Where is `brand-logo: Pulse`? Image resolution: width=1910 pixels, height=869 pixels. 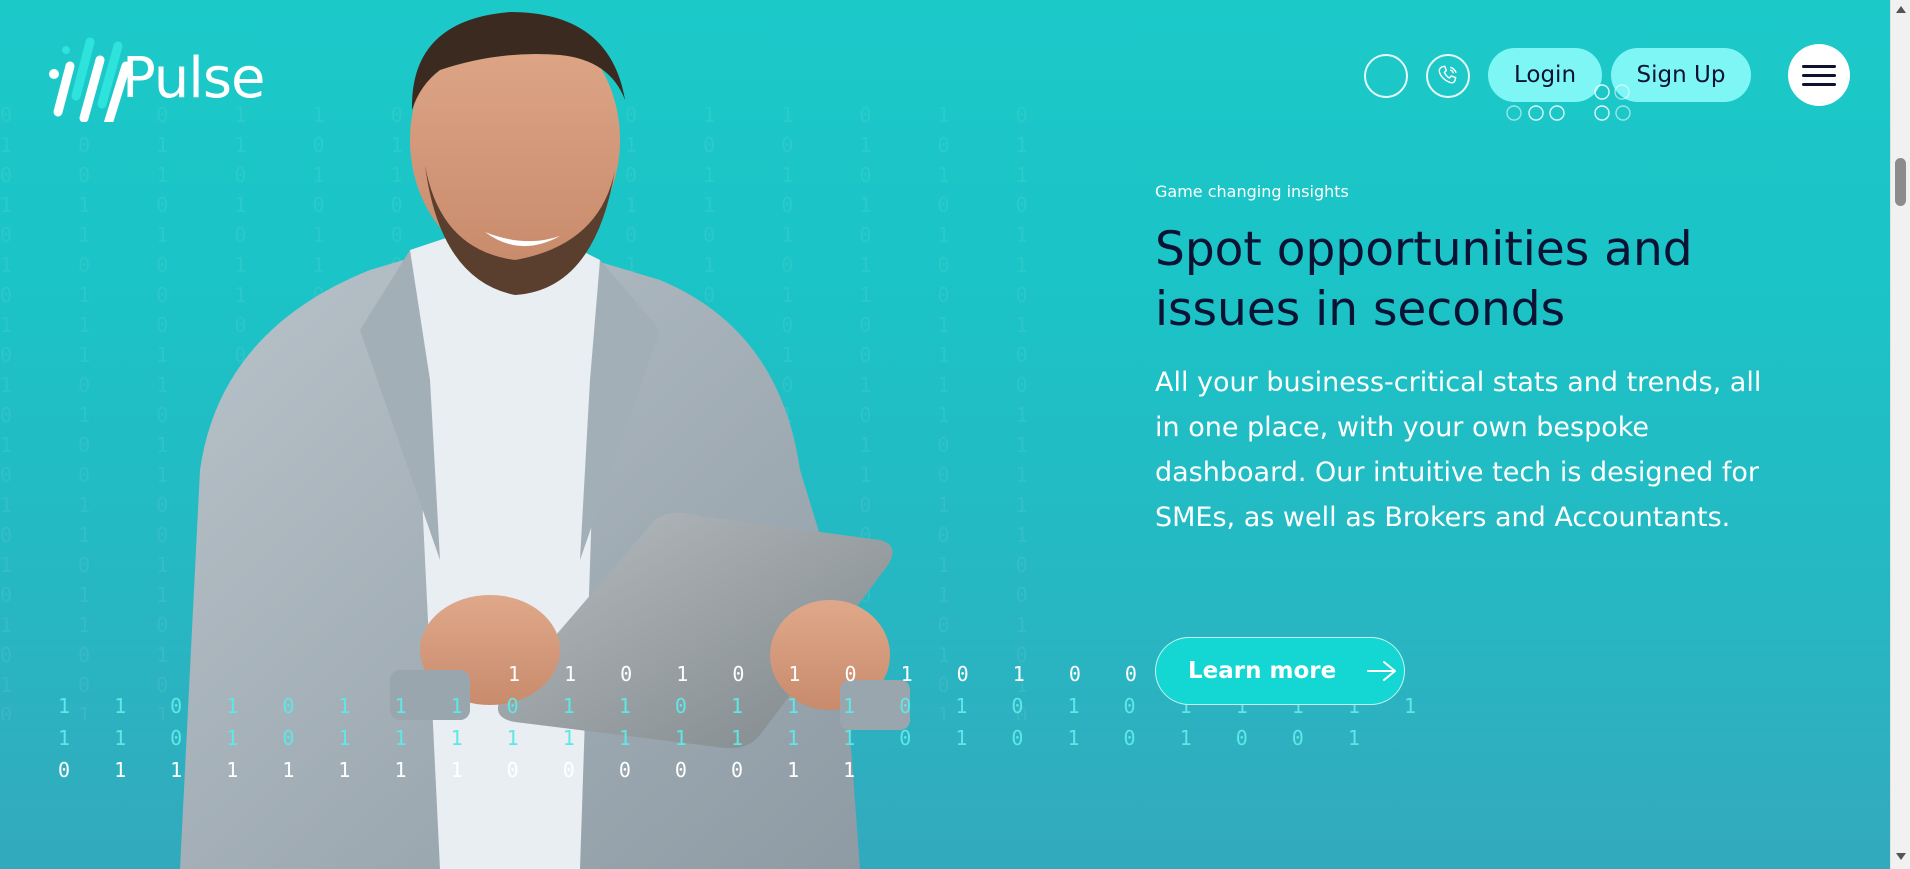 brand-logo: Pulse is located at coordinates (152, 74).